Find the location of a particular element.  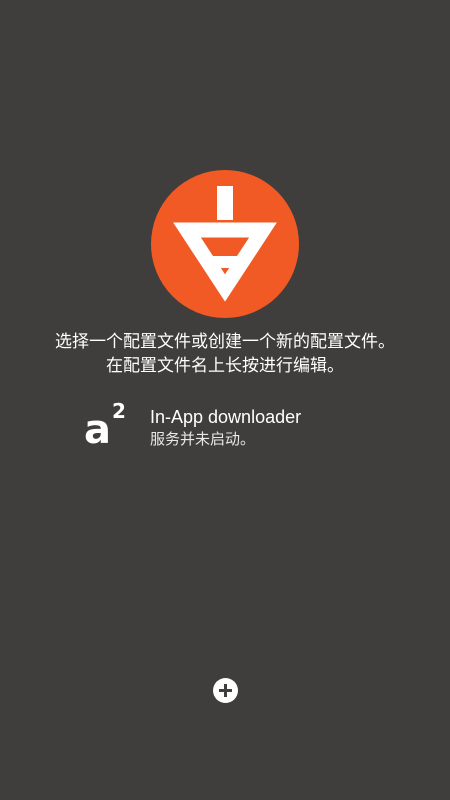

a2-icon-letter: a is located at coordinates (97, 430).